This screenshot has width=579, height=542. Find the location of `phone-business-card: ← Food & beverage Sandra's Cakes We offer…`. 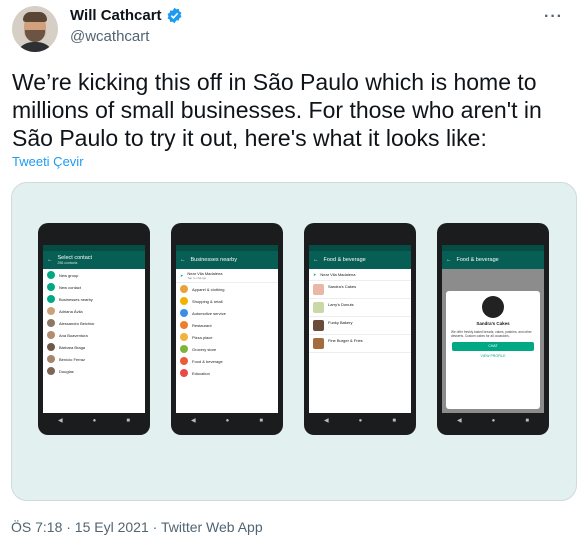

phone-business-card: ← Food & beverage Sandra's Cakes We offer… is located at coordinates (493, 329).